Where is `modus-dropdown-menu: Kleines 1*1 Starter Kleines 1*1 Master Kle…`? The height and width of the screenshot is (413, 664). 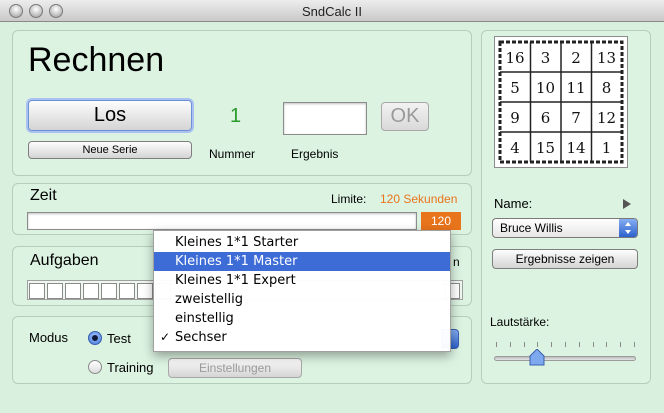 modus-dropdown-menu: Kleines 1*1 Starter Kleines 1*1 Master Kle… is located at coordinates (302, 291).